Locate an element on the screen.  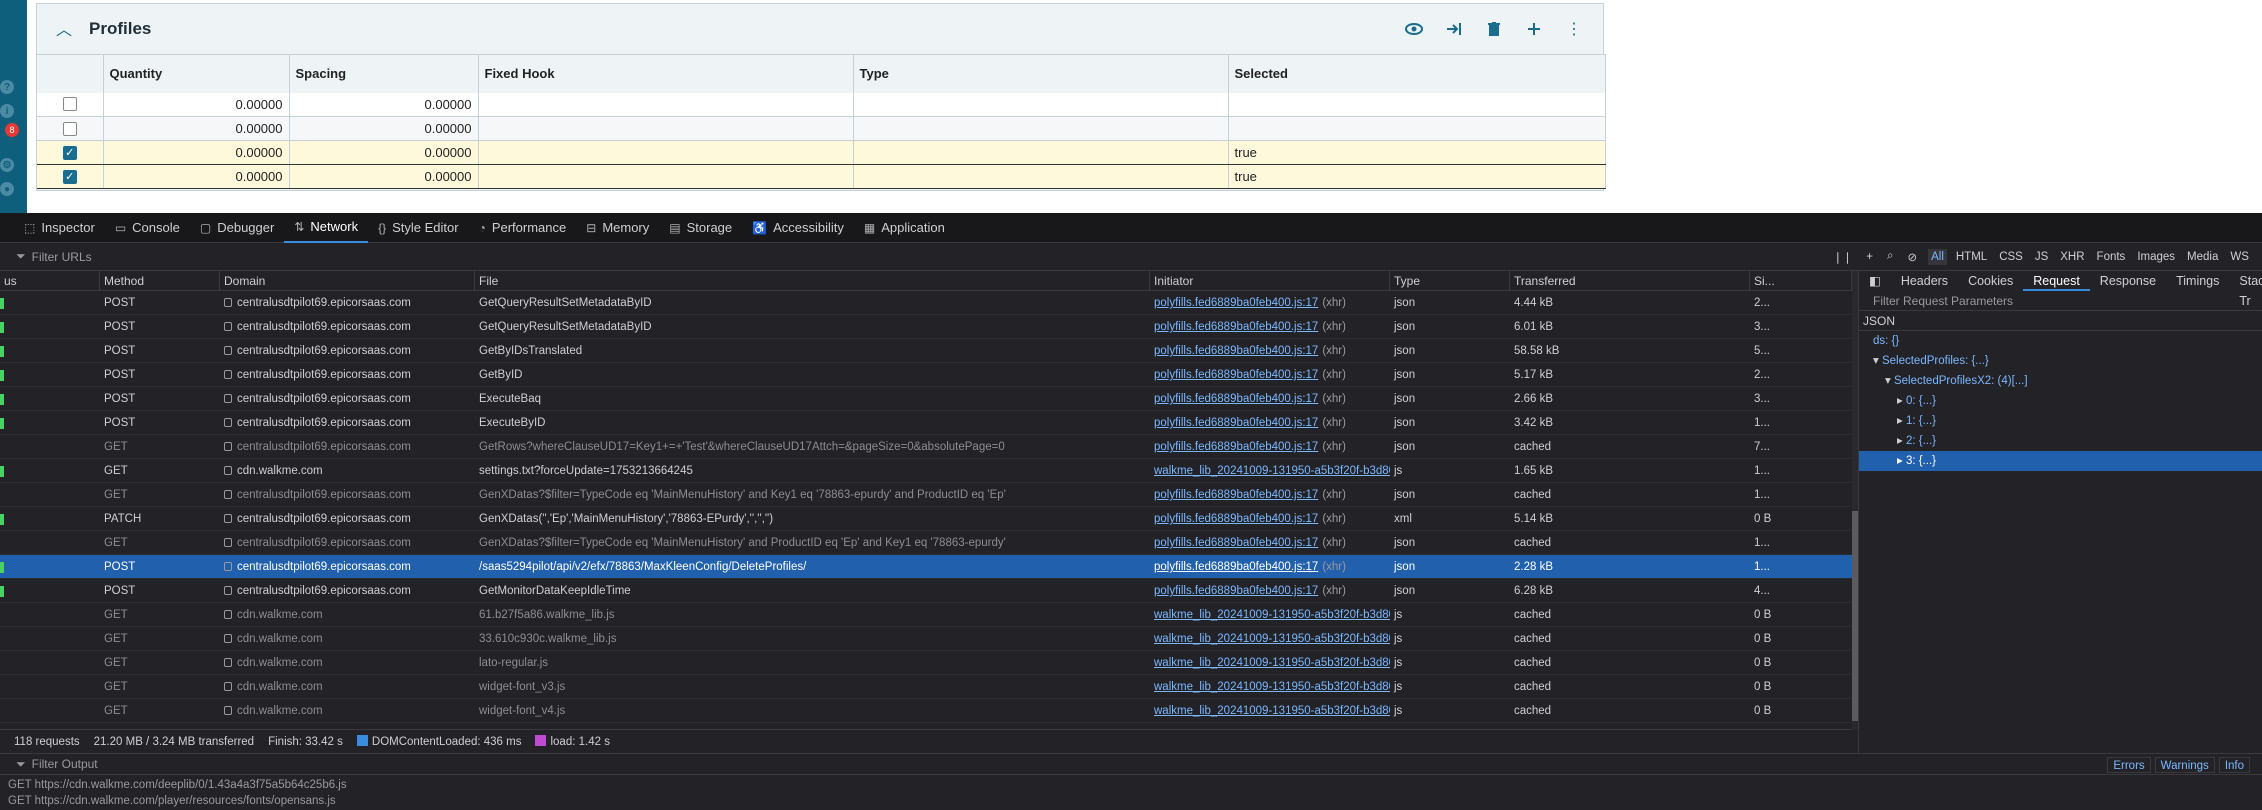
add-icon: + is located at coordinates (1869, 257).